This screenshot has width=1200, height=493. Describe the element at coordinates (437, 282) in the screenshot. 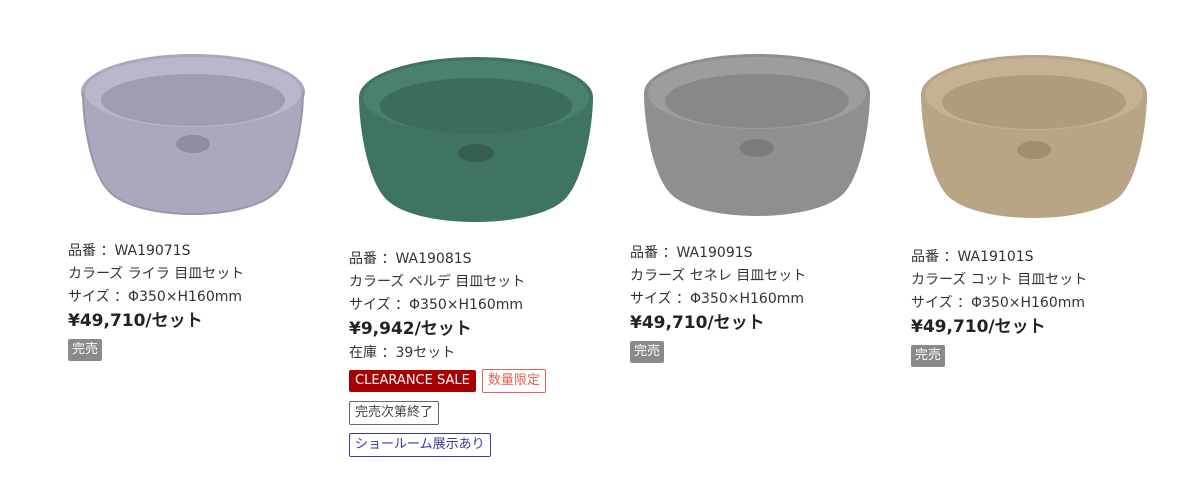

I see `product-color: カラーズ ベルデ 目皿セット` at that location.